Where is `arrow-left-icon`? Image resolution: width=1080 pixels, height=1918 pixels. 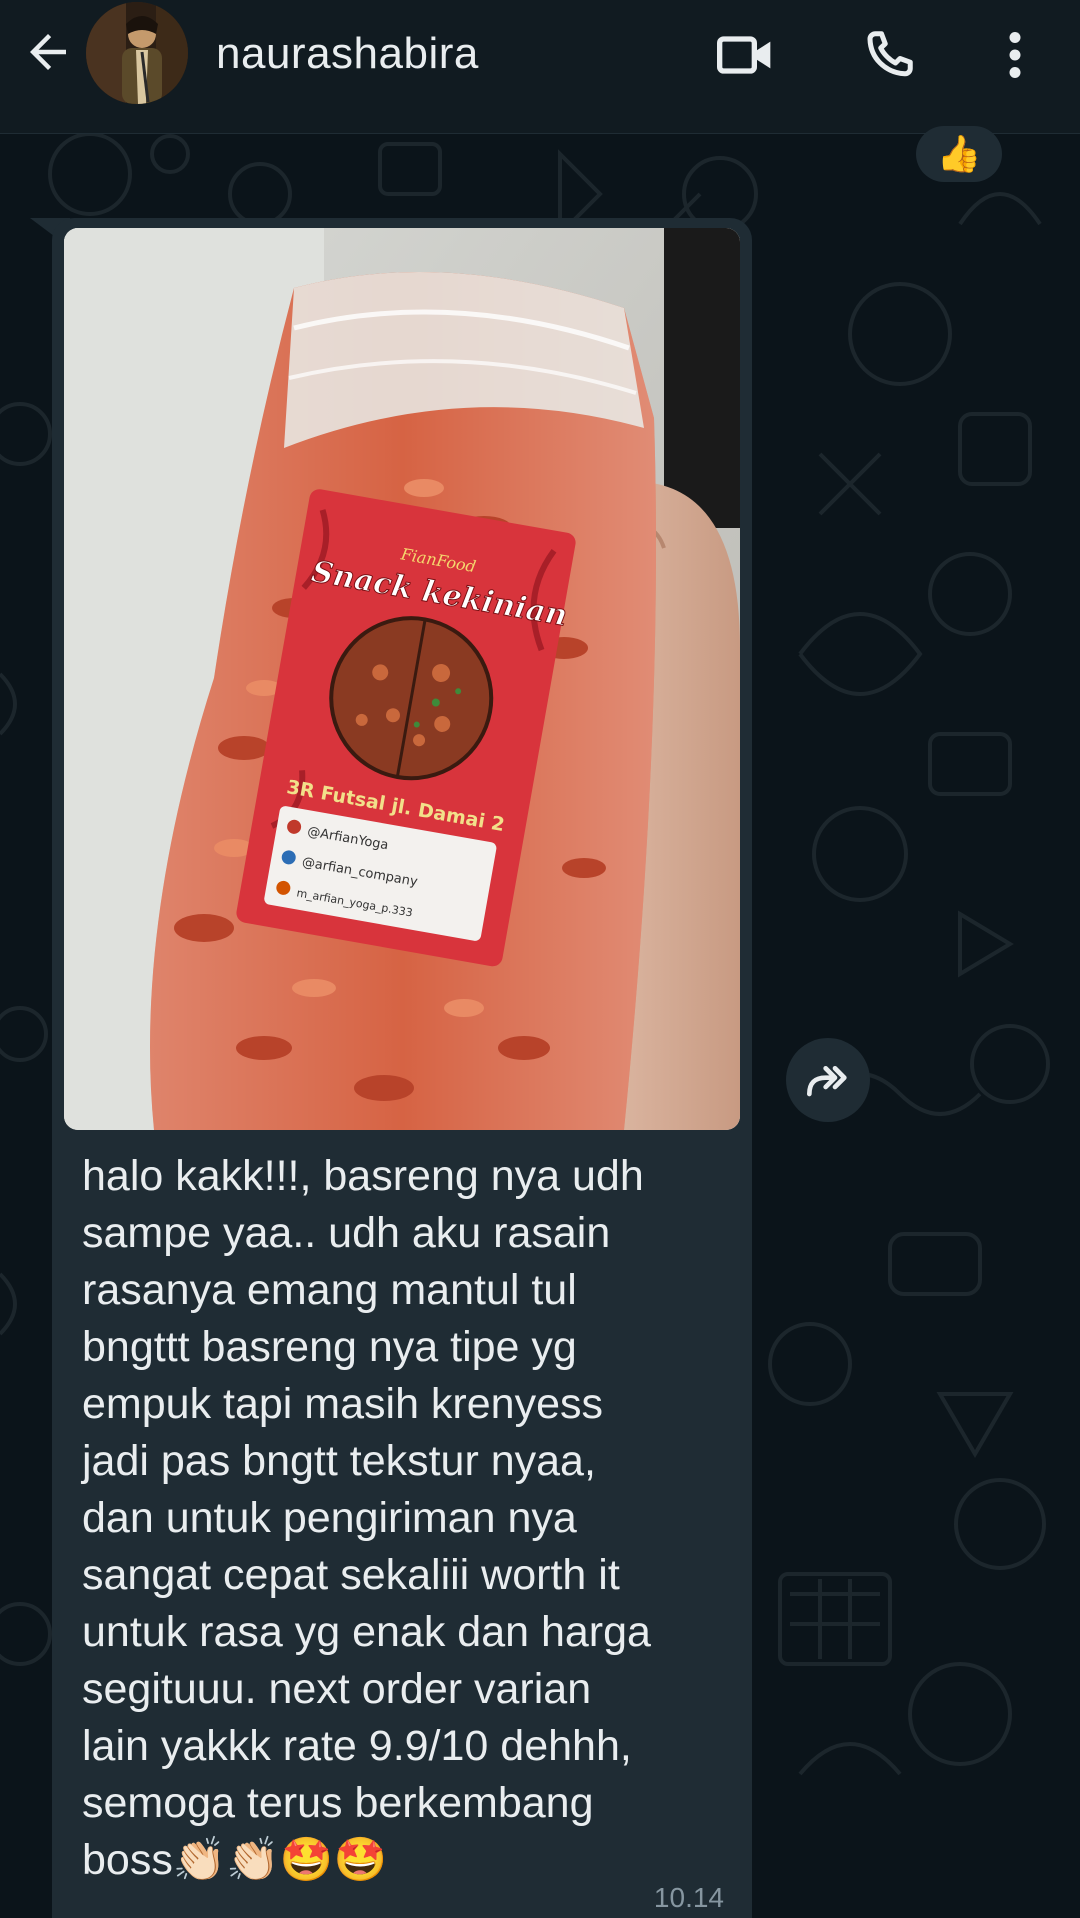
arrow-left-icon is located at coordinates (48, 52).